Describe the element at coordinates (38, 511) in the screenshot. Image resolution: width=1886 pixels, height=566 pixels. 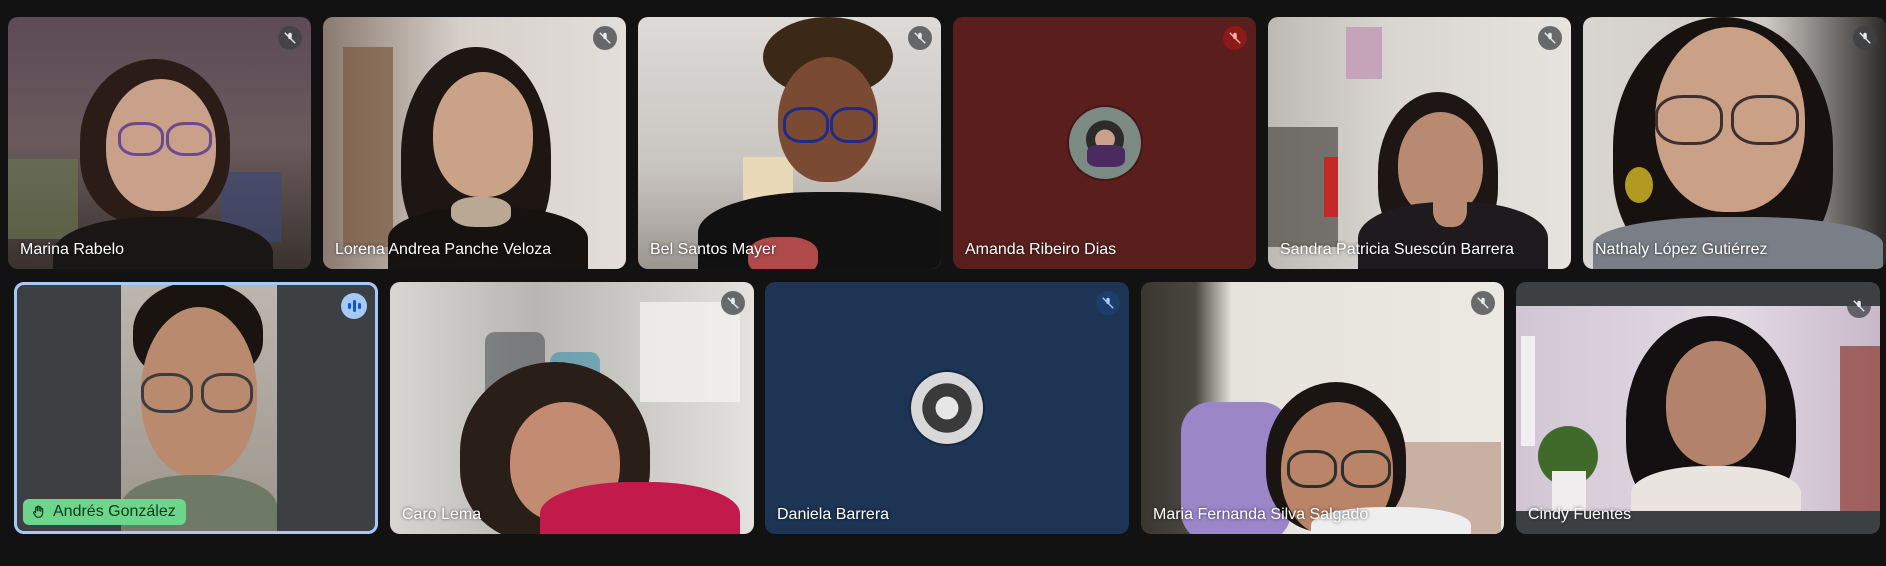
I see `hand-icon` at that location.